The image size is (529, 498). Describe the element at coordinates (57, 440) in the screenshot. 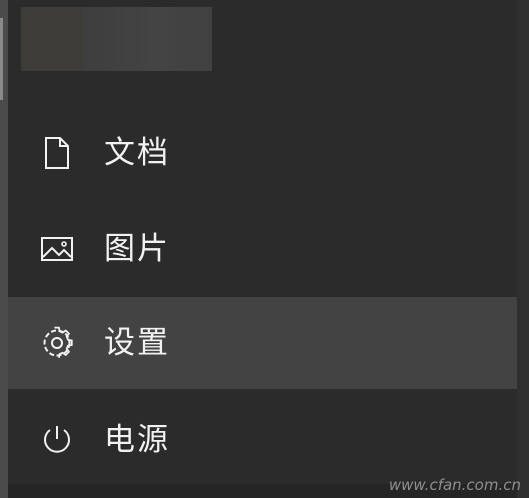

I see `power-icon` at that location.